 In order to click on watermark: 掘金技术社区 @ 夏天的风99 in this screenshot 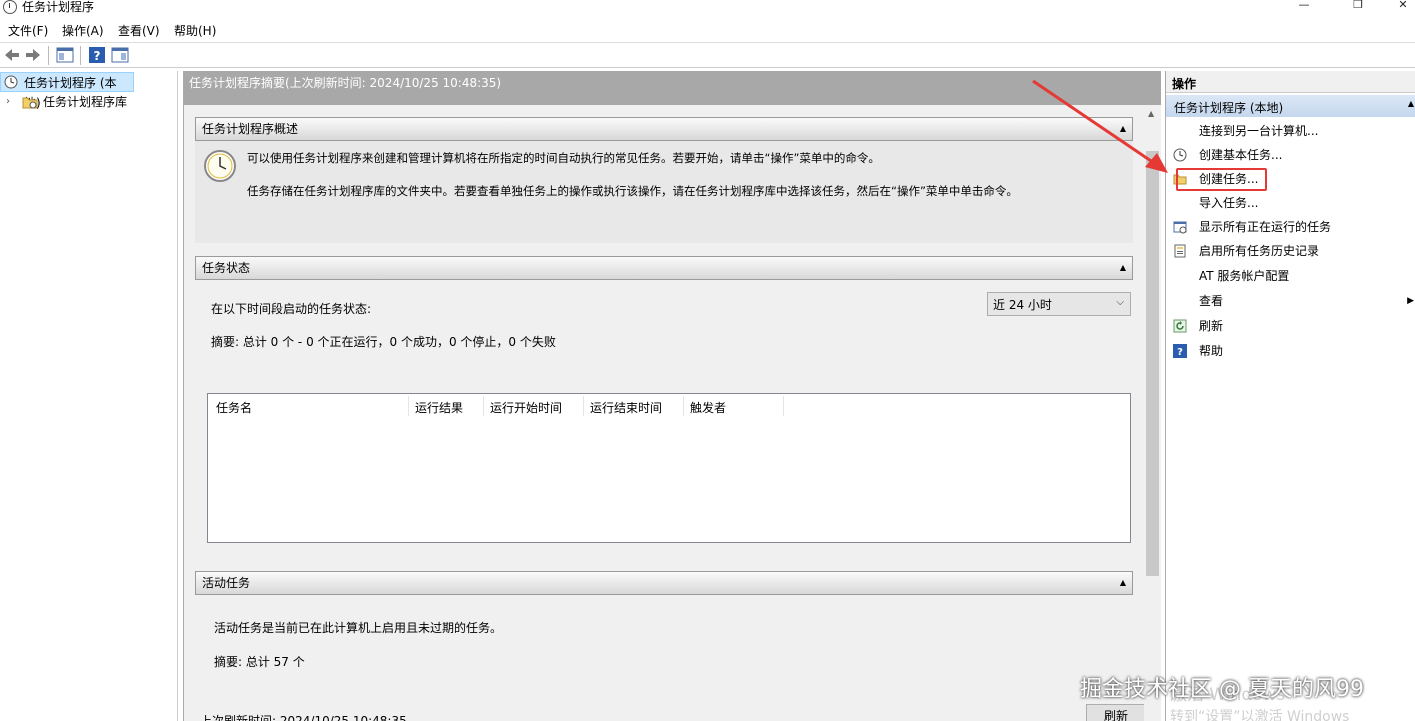, I will do `click(1222, 689)`.